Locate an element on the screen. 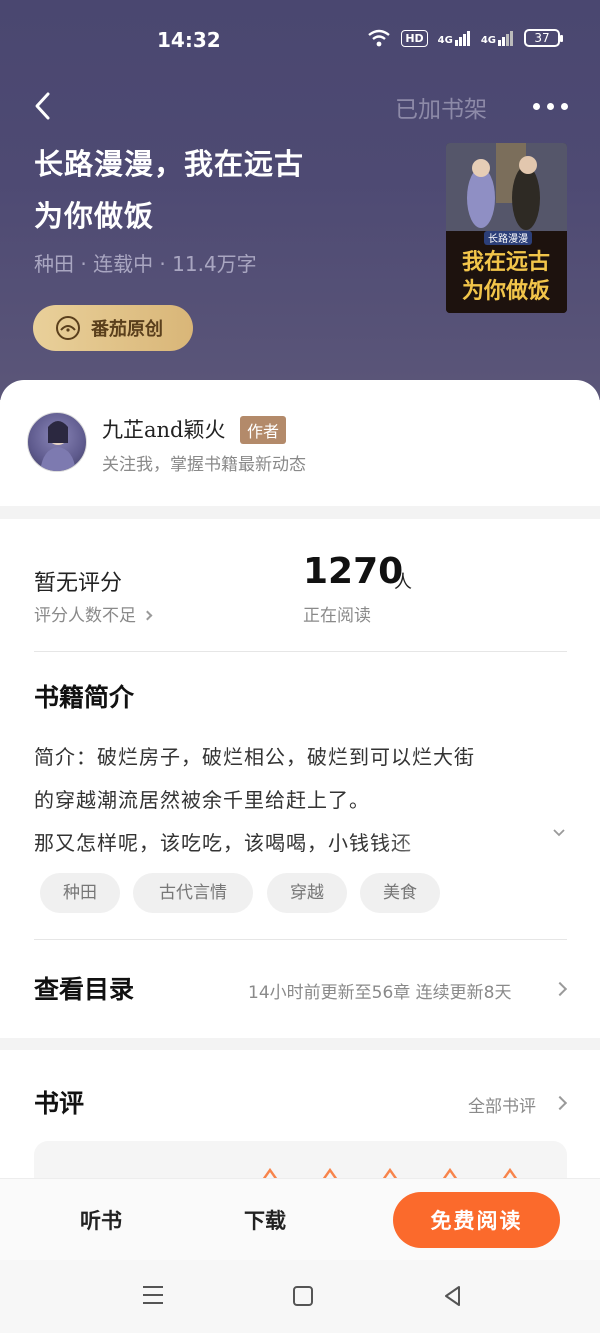  home-square-icon is located at coordinates (303, 1296).